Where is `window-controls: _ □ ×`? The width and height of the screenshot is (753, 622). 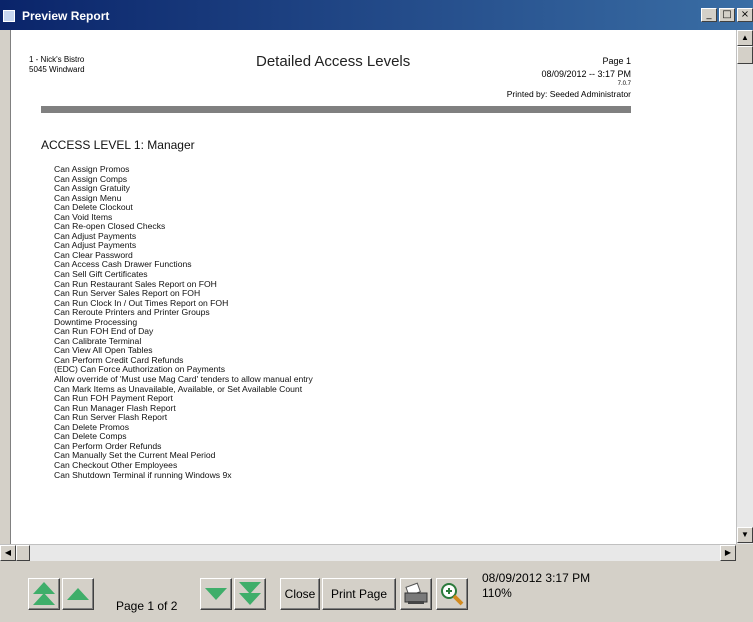 window-controls: _ □ × is located at coordinates (727, 15).